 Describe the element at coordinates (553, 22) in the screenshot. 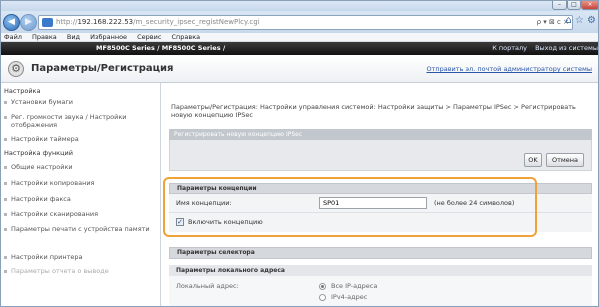

I see `url-controls: ρ ▾ ⊠ c ×` at that location.